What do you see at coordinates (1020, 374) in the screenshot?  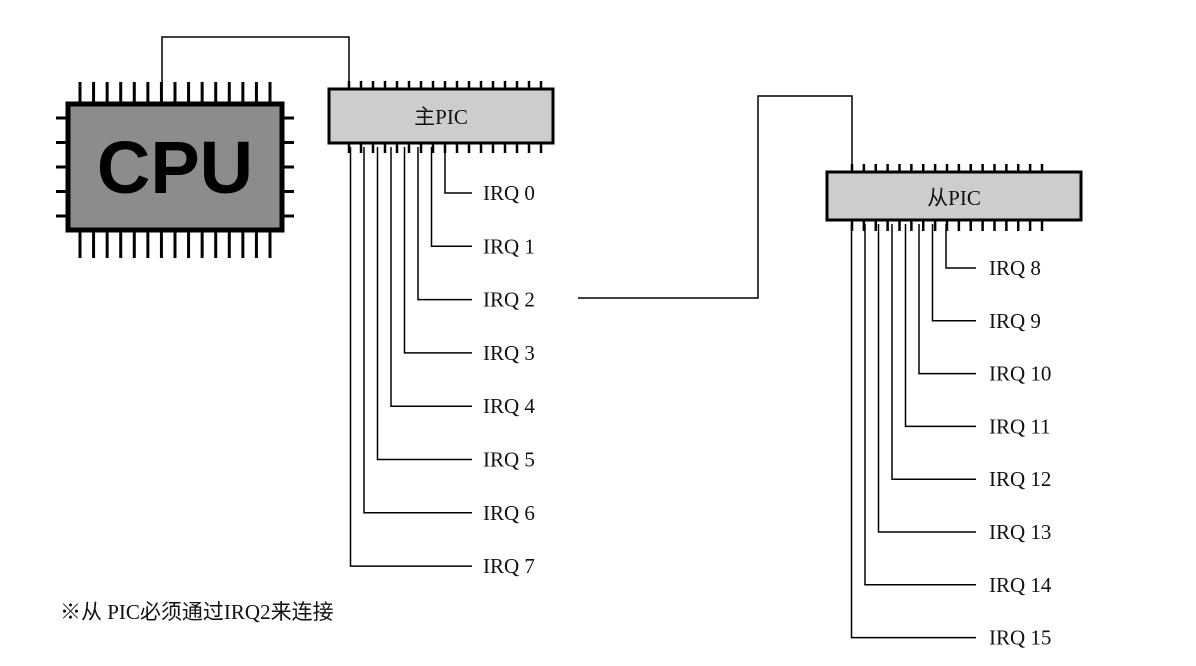 I see `slave-irq-label: IRQ 10` at bounding box center [1020, 374].